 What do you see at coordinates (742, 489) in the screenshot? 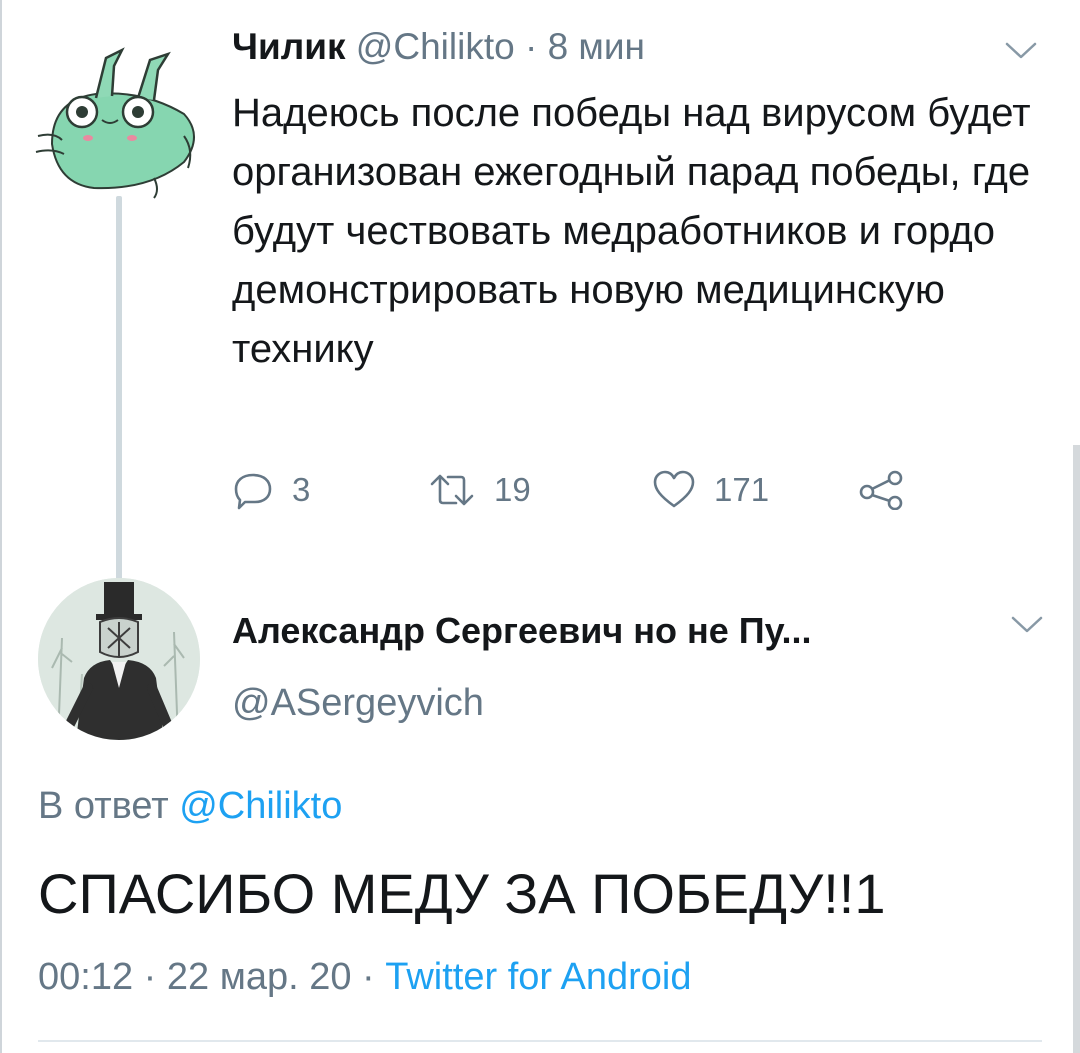
I see `like-count: 171` at bounding box center [742, 489].